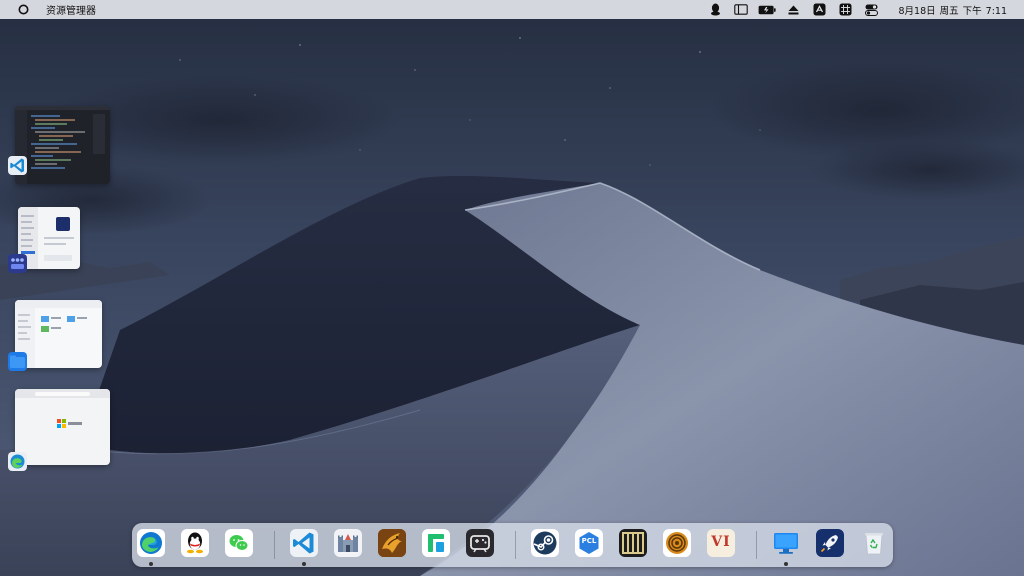 This screenshot has width=1024, height=576. What do you see at coordinates (512, 545) in the screenshot?
I see `dock: PCL VI` at bounding box center [512, 545].